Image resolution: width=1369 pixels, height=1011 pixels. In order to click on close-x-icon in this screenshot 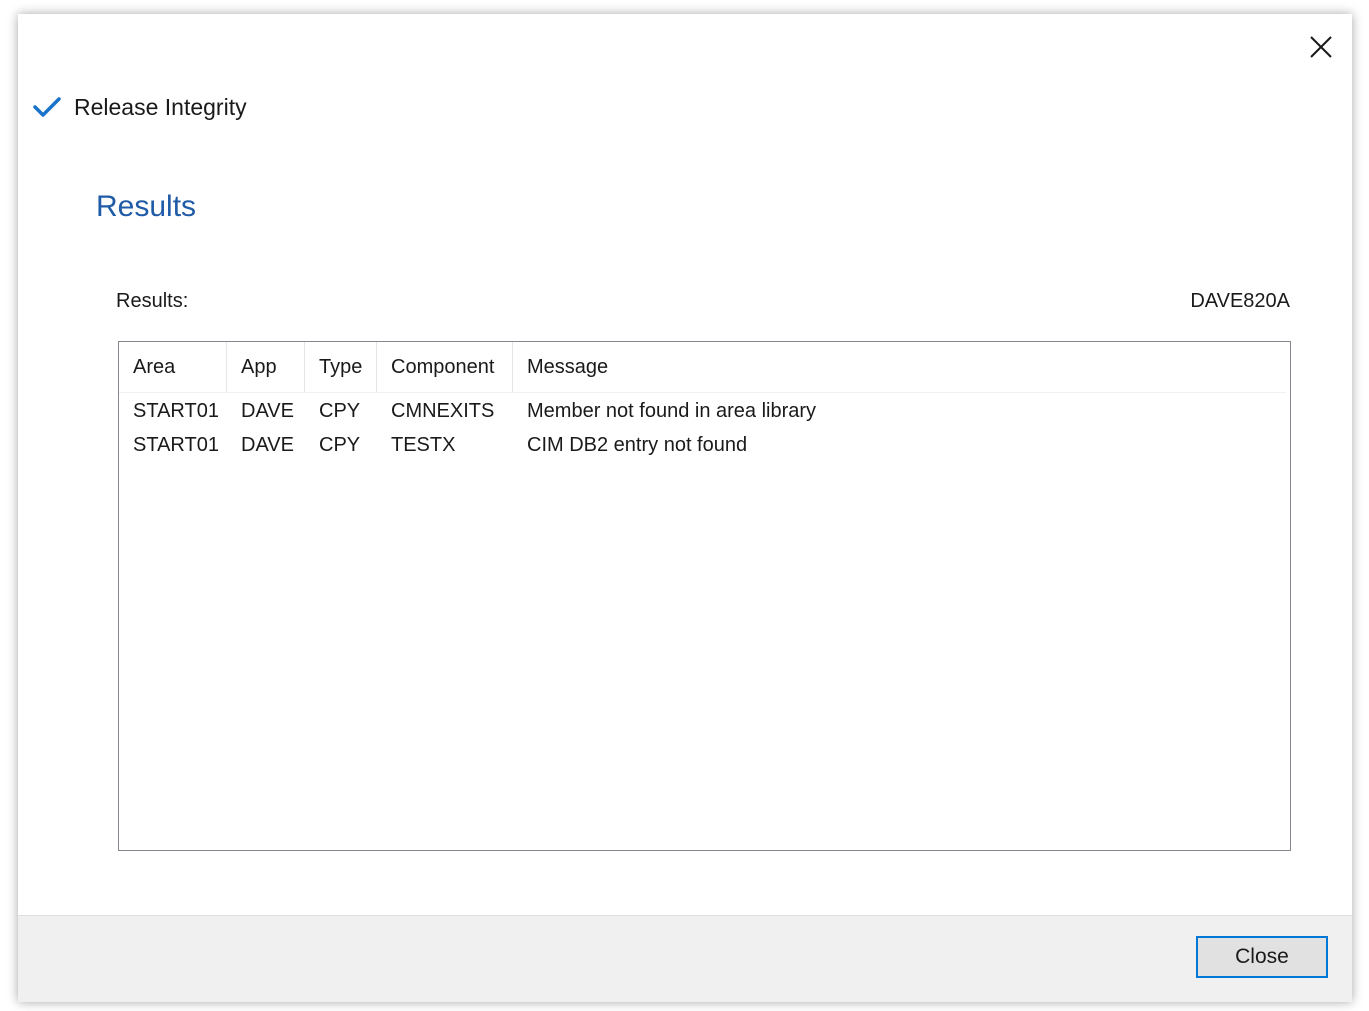, I will do `click(1321, 47)`.